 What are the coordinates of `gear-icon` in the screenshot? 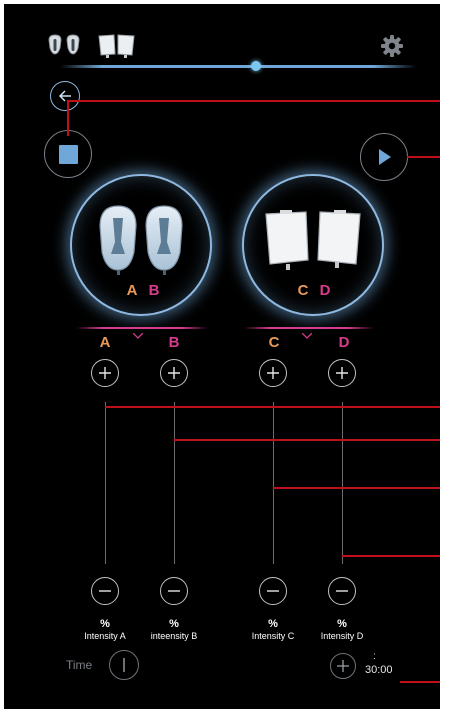 It's located at (392, 46).